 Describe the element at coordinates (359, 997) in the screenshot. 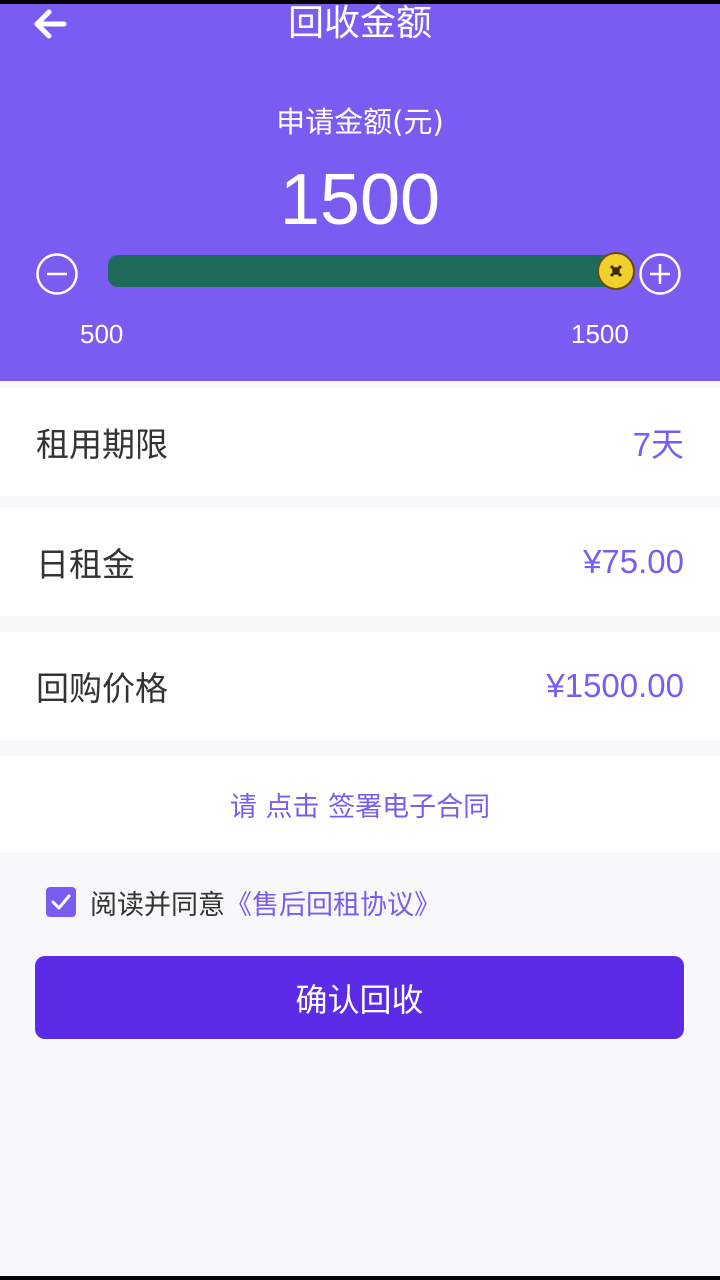

I see `confirm-recycle-button: 确认回收` at that location.